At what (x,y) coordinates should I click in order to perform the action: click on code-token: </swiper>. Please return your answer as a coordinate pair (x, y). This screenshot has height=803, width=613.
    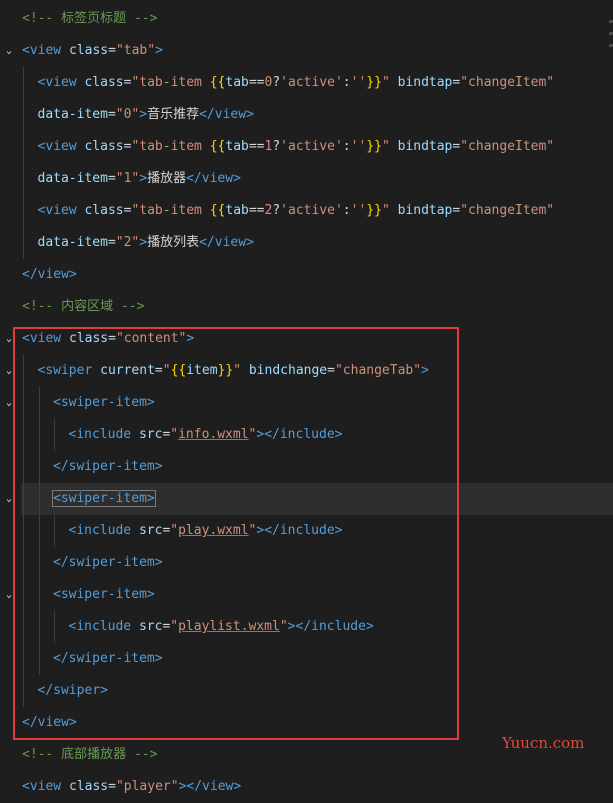
    Looking at the image, I should click on (72, 690).